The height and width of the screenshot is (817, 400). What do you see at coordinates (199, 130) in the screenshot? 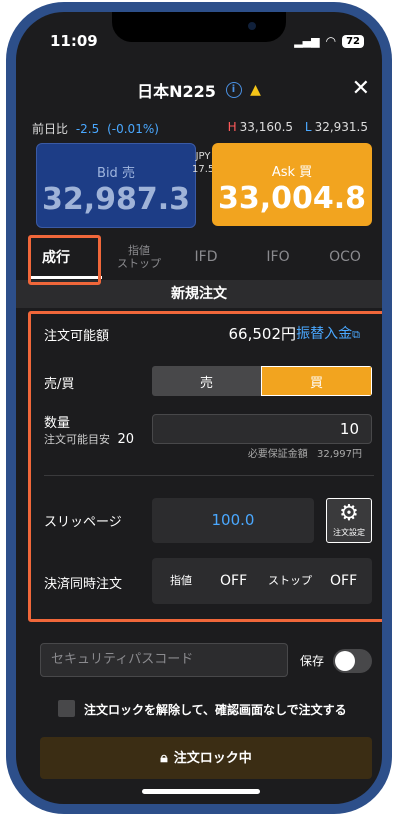
I see `quote-bar: 前日比 -2.5 (-0.01%) H 33,160.5 L 32,931.5` at bounding box center [199, 130].